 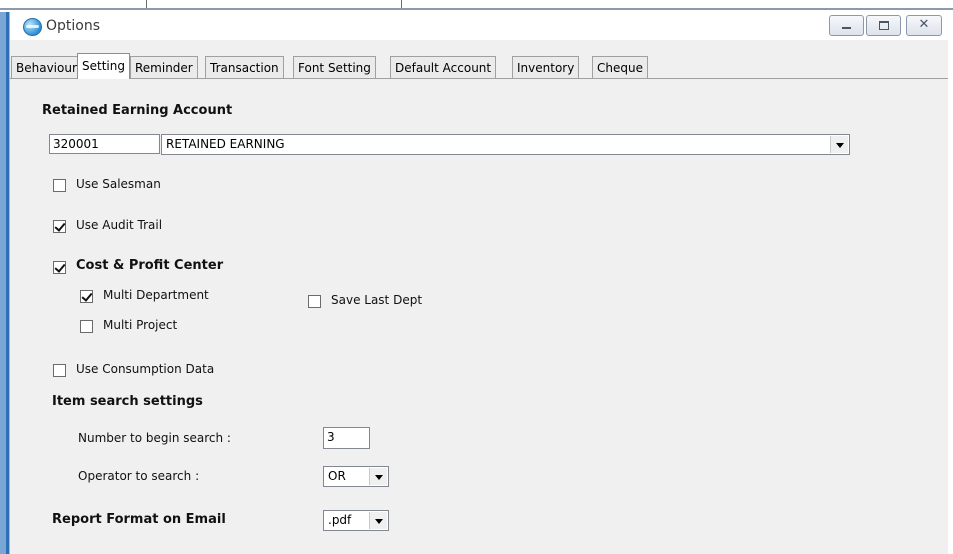 What do you see at coordinates (139, 519) in the screenshot?
I see `report-format-label: Report Format on Email` at bounding box center [139, 519].